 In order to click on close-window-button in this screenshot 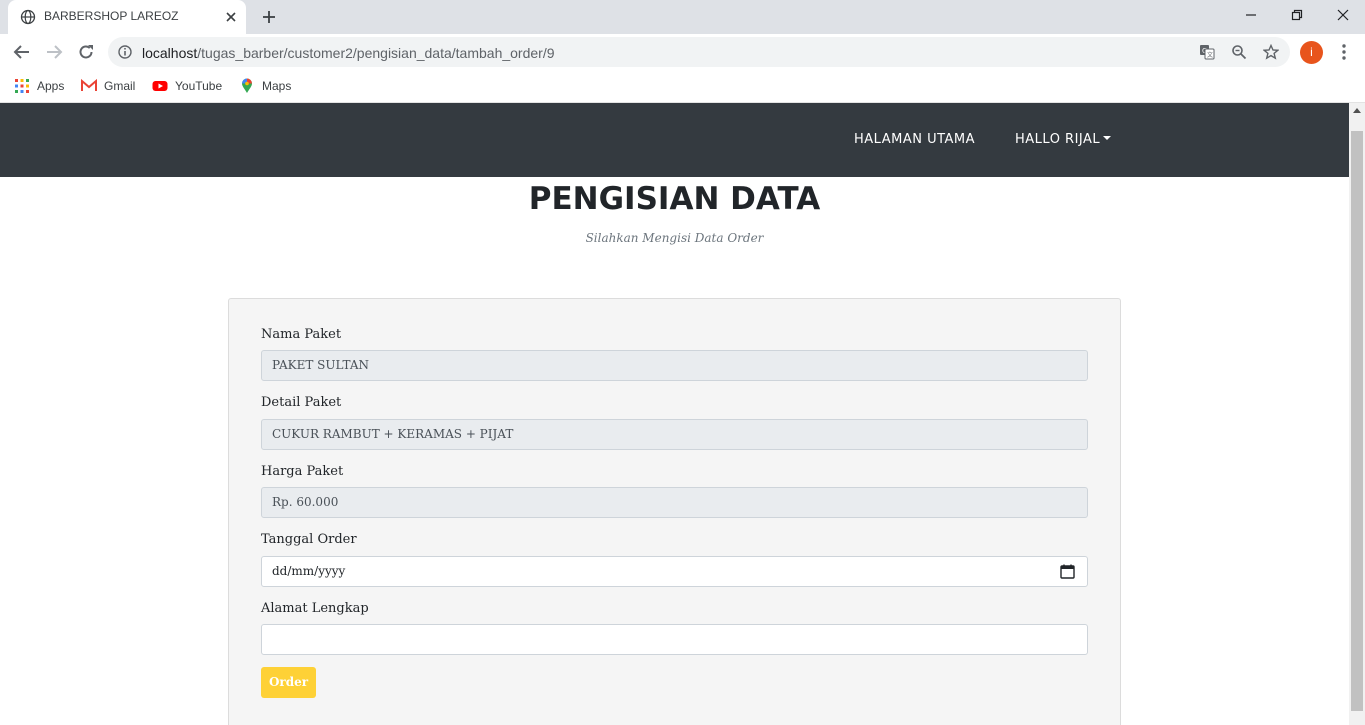, I will do `click(1342, 15)`.